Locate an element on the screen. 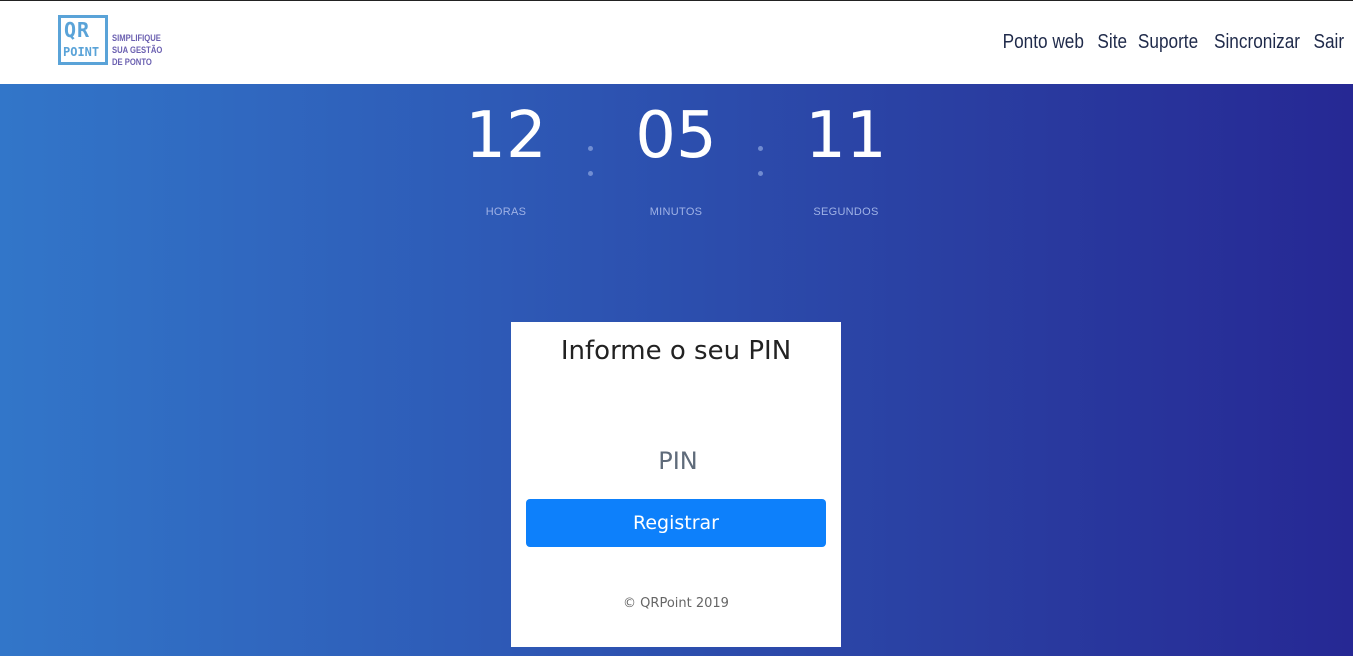 The image size is (1353, 656). card-title: Informe o seu PIN is located at coordinates (676, 351).